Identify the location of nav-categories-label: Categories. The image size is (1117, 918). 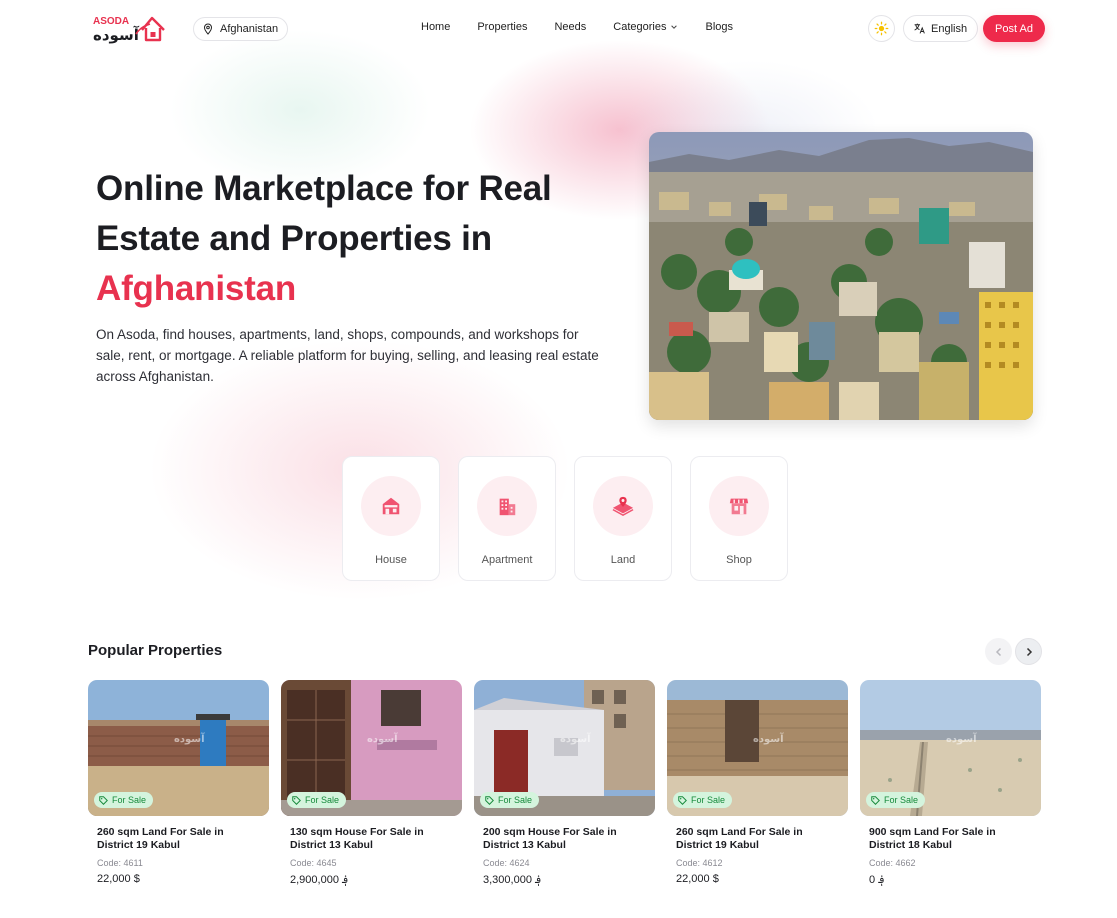
(640, 27).